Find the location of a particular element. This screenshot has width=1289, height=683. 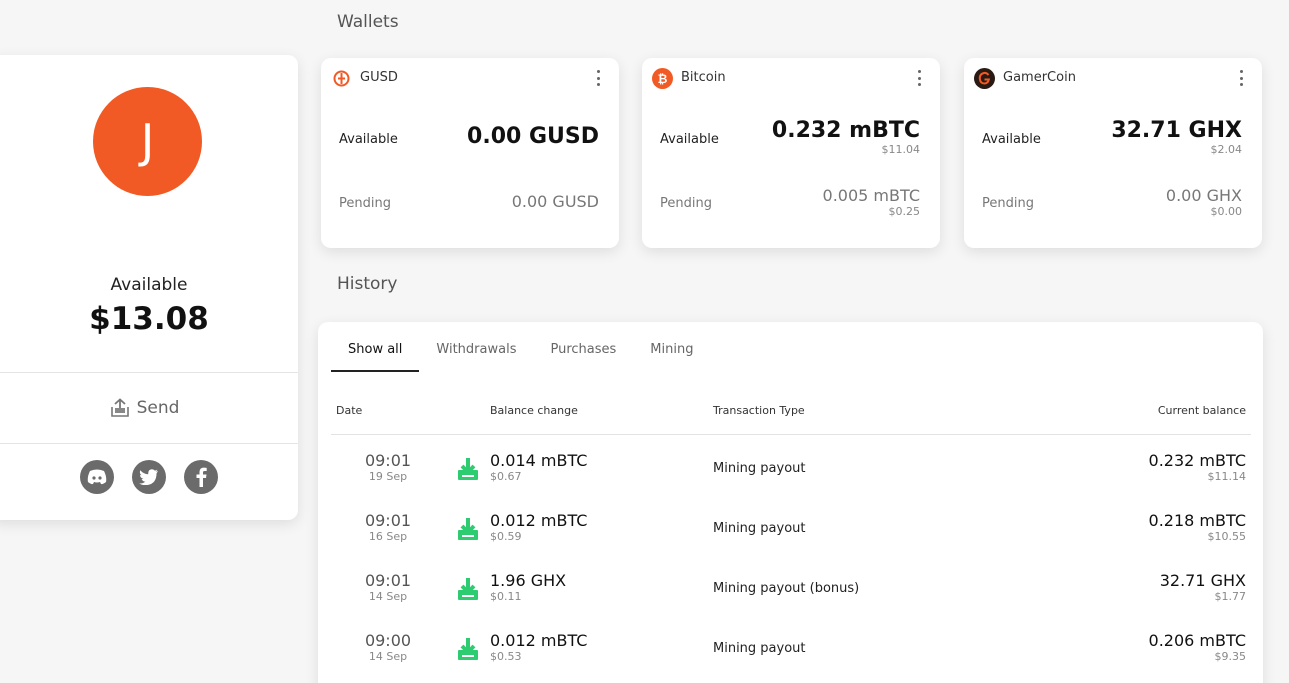

wallets-title: Wallets is located at coordinates (368, 22).